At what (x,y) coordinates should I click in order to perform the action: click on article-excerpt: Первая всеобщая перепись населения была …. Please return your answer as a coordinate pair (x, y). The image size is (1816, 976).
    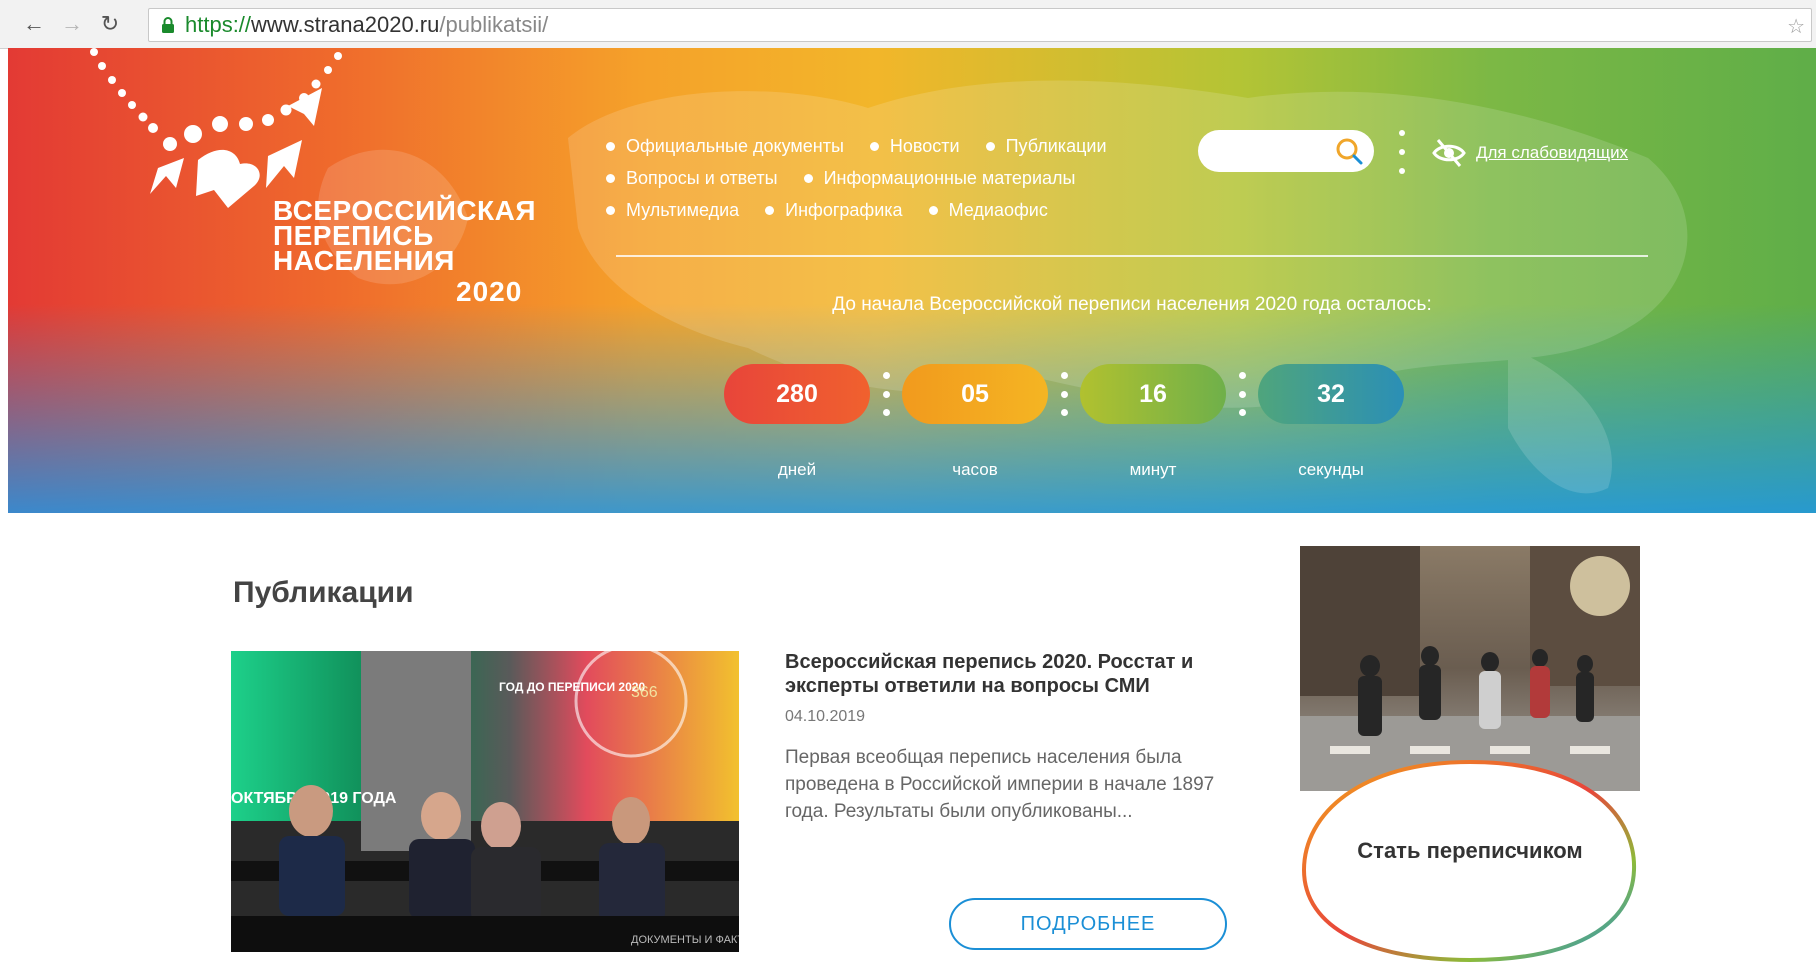
    Looking at the image, I should click on (1000, 784).